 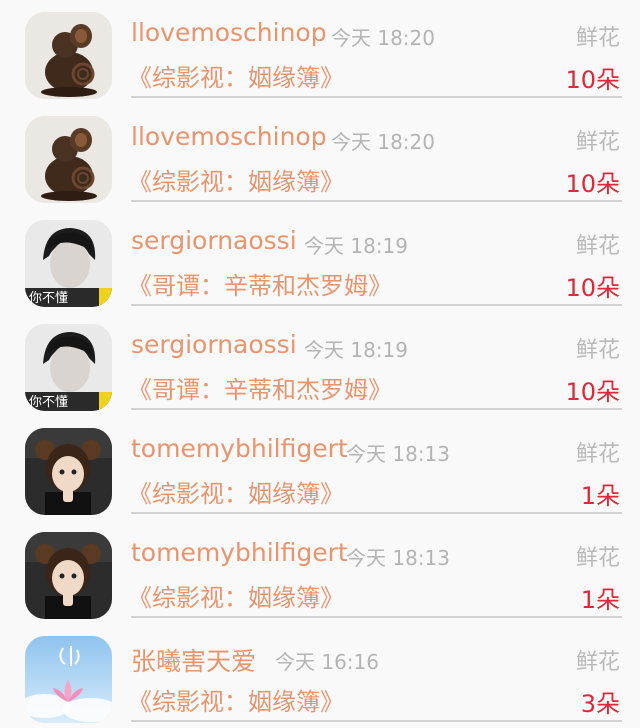 I want to click on gift-record-row: 张曦害天爱 今天 16:16 鲜花 《综影视：姻缘簿》 3朵, so click(x=320, y=676).